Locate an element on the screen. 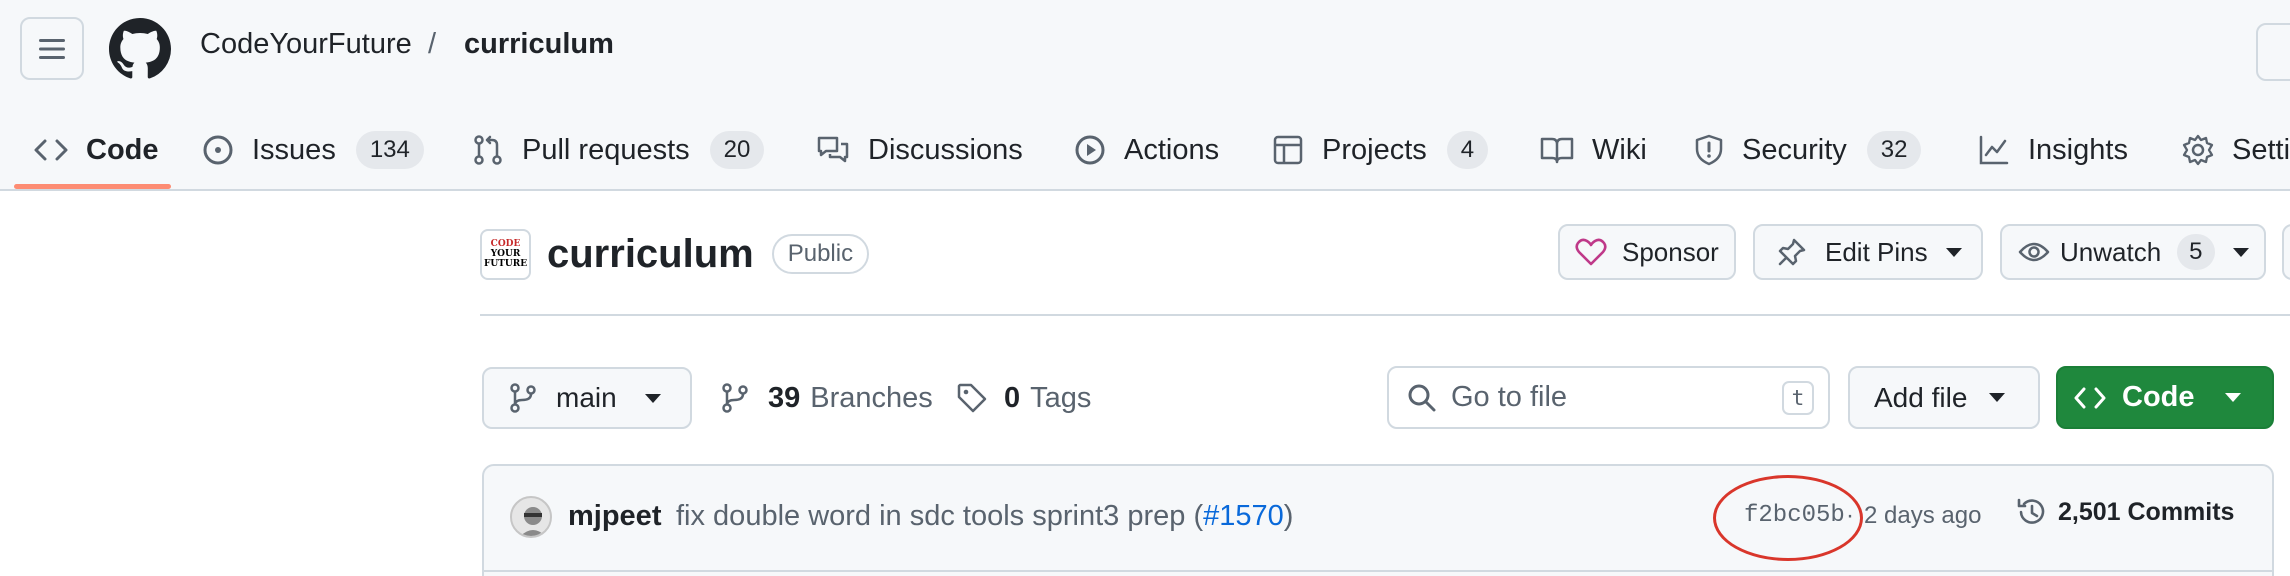 The image size is (2290, 576). tab-issues: Issues 134 is located at coordinates (313, 150).